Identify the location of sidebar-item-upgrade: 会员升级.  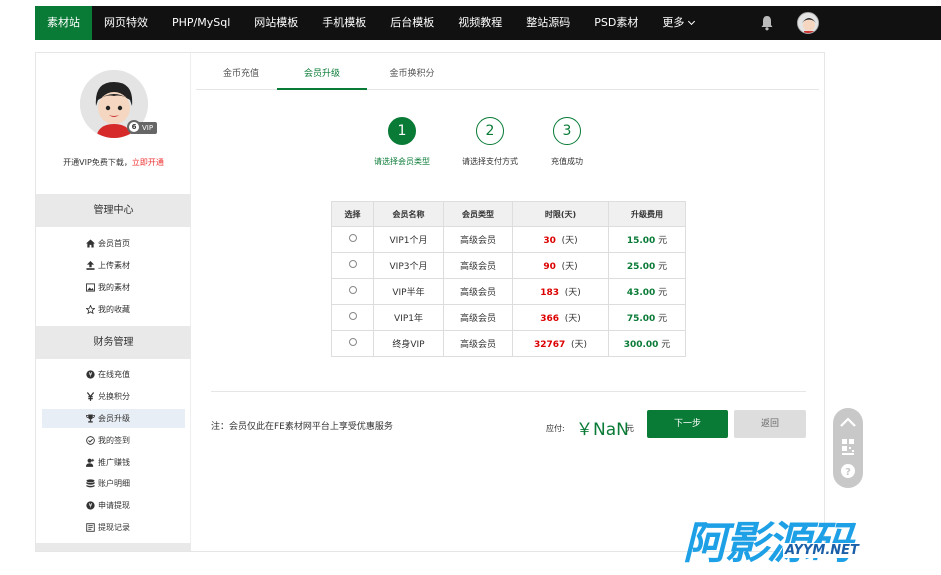
(113, 418).